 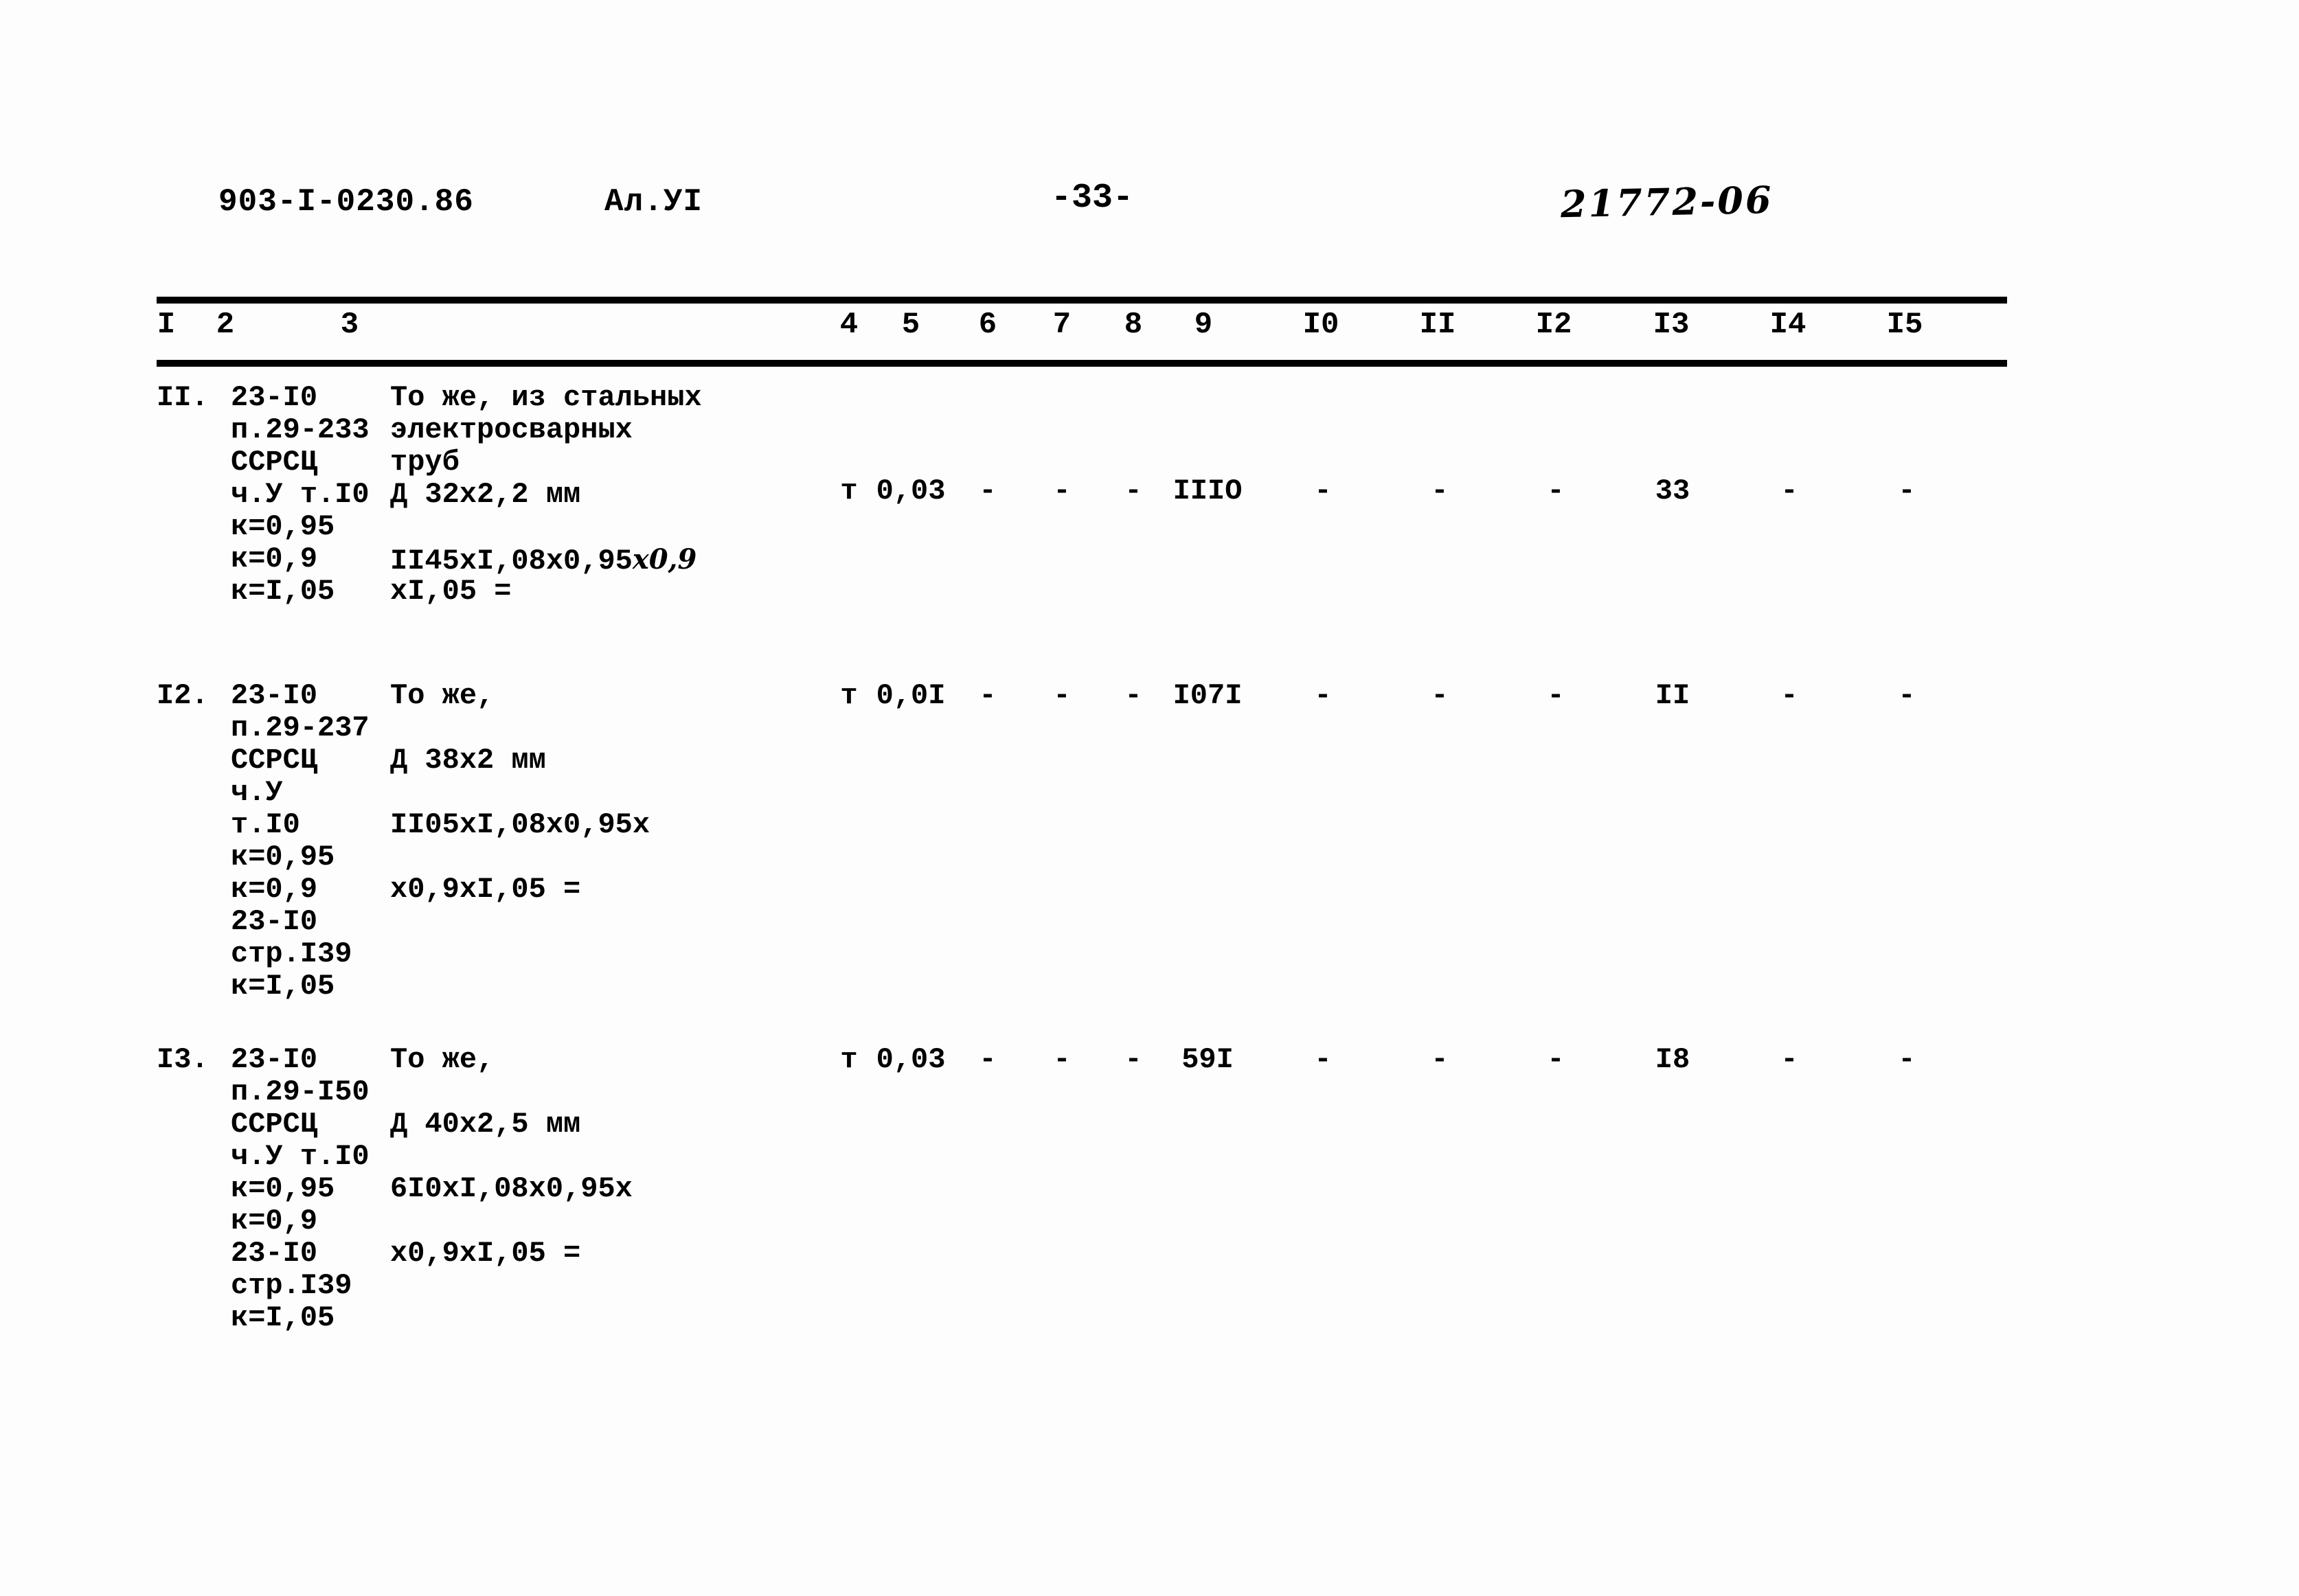 What do you see at coordinates (546, 398) in the screenshot?
I see `description-line: То же, из стальных` at bounding box center [546, 398].